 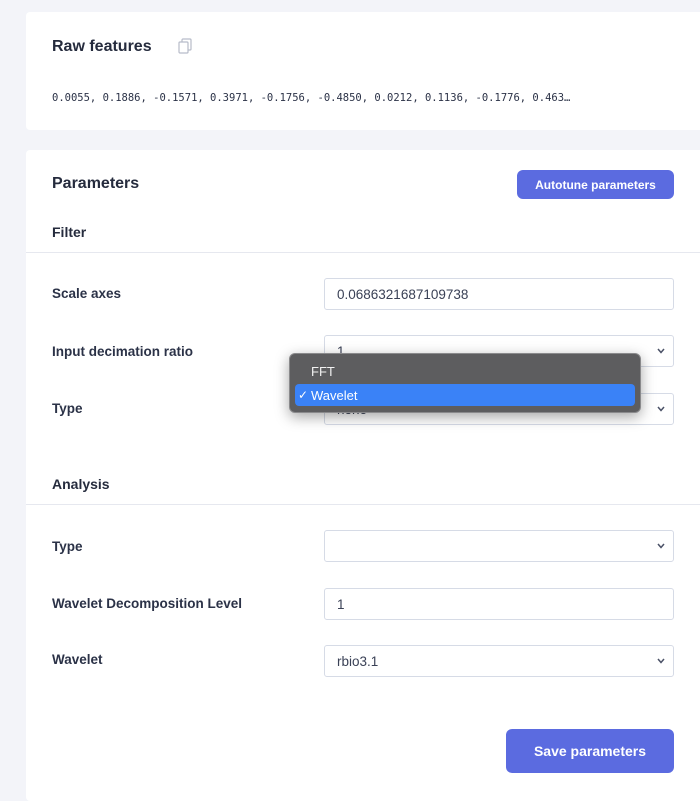 What do you see at coordinates (358, 661) in the screenshot?
I see `wavelet-value: rbio3.1` at bounding box center [358, 661].